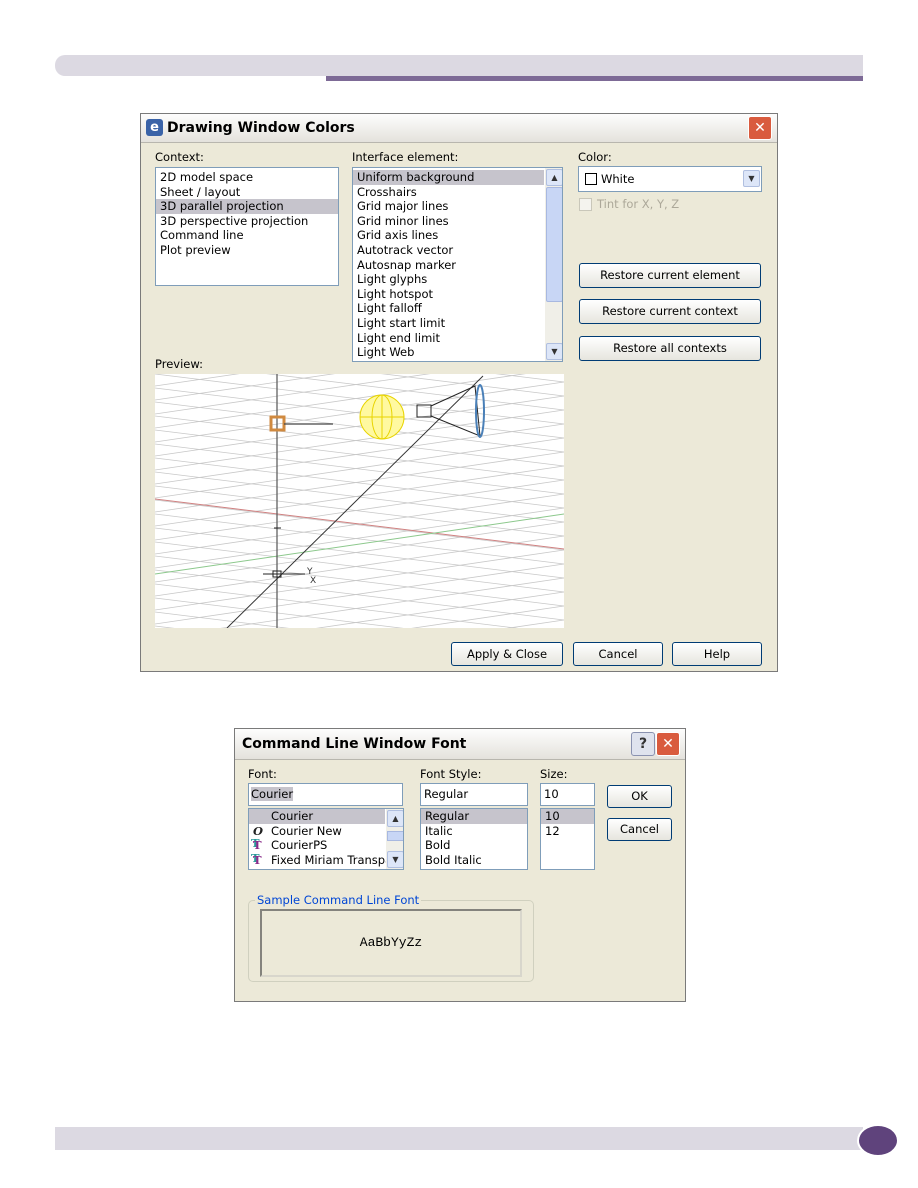 The width and height of the screenshot is (918, 1188). I want to click on font-list-item: T Fixed Miriam Transpa, so click(320, 860).